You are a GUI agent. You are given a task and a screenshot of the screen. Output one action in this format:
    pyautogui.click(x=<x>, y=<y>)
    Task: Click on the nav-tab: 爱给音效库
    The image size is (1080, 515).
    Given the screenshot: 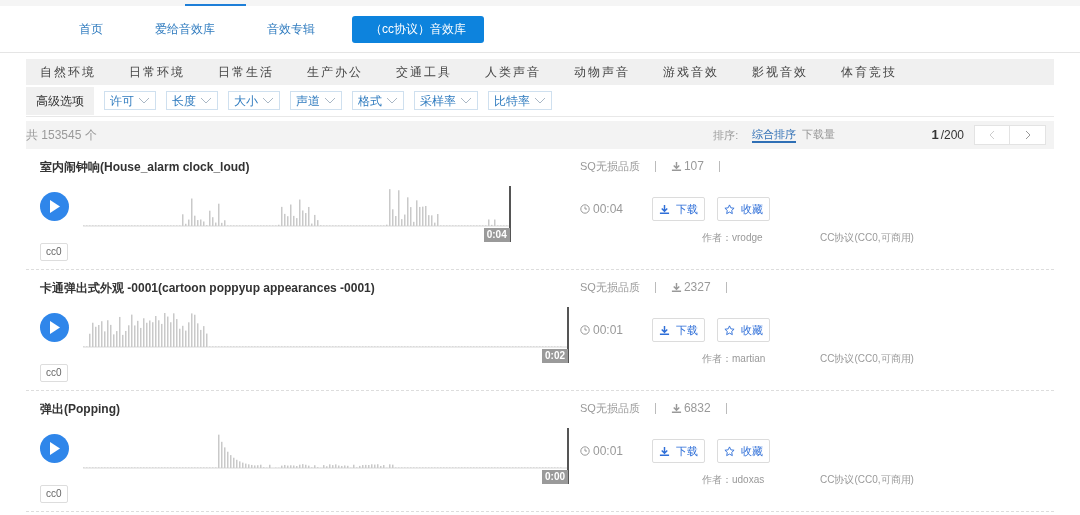 What is the action you would take?
    pyautogui.click(x=185, y=29)
    